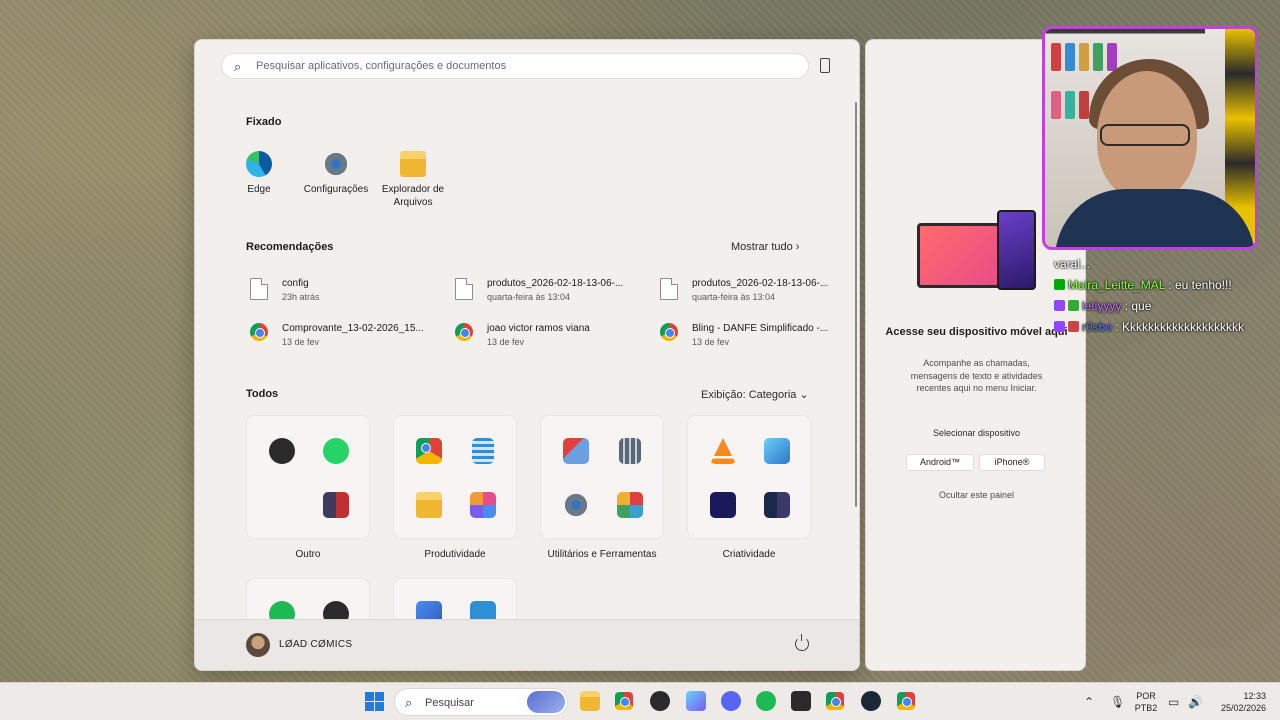 The image size is (1280, 720). I want to click on media-encoder-icon, so click(723, 505).